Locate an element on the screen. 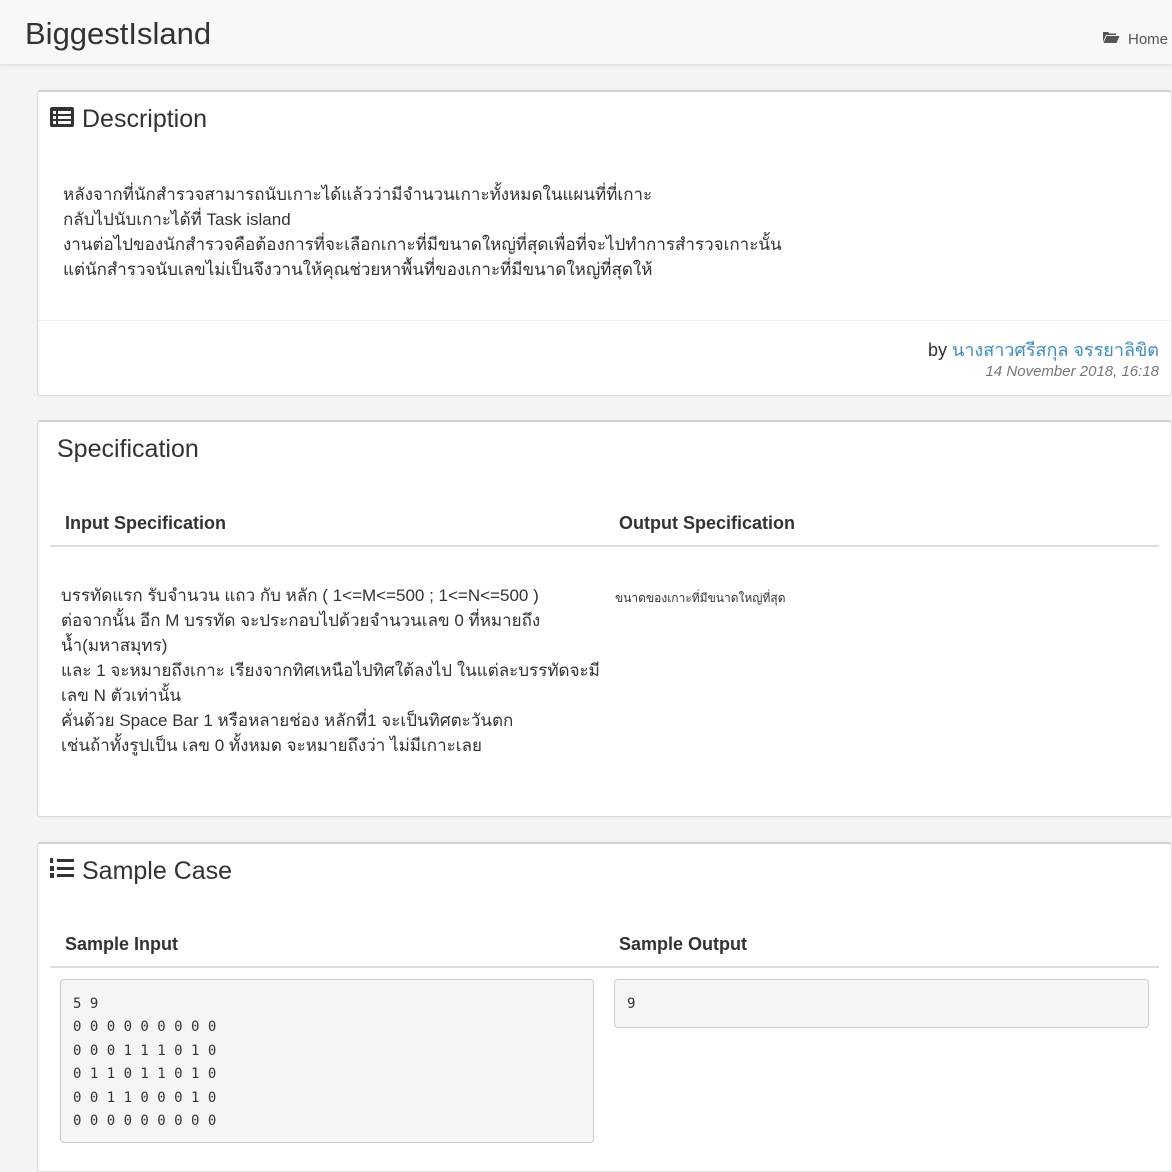  list-alt-icon is located at coordinates (62, 119).